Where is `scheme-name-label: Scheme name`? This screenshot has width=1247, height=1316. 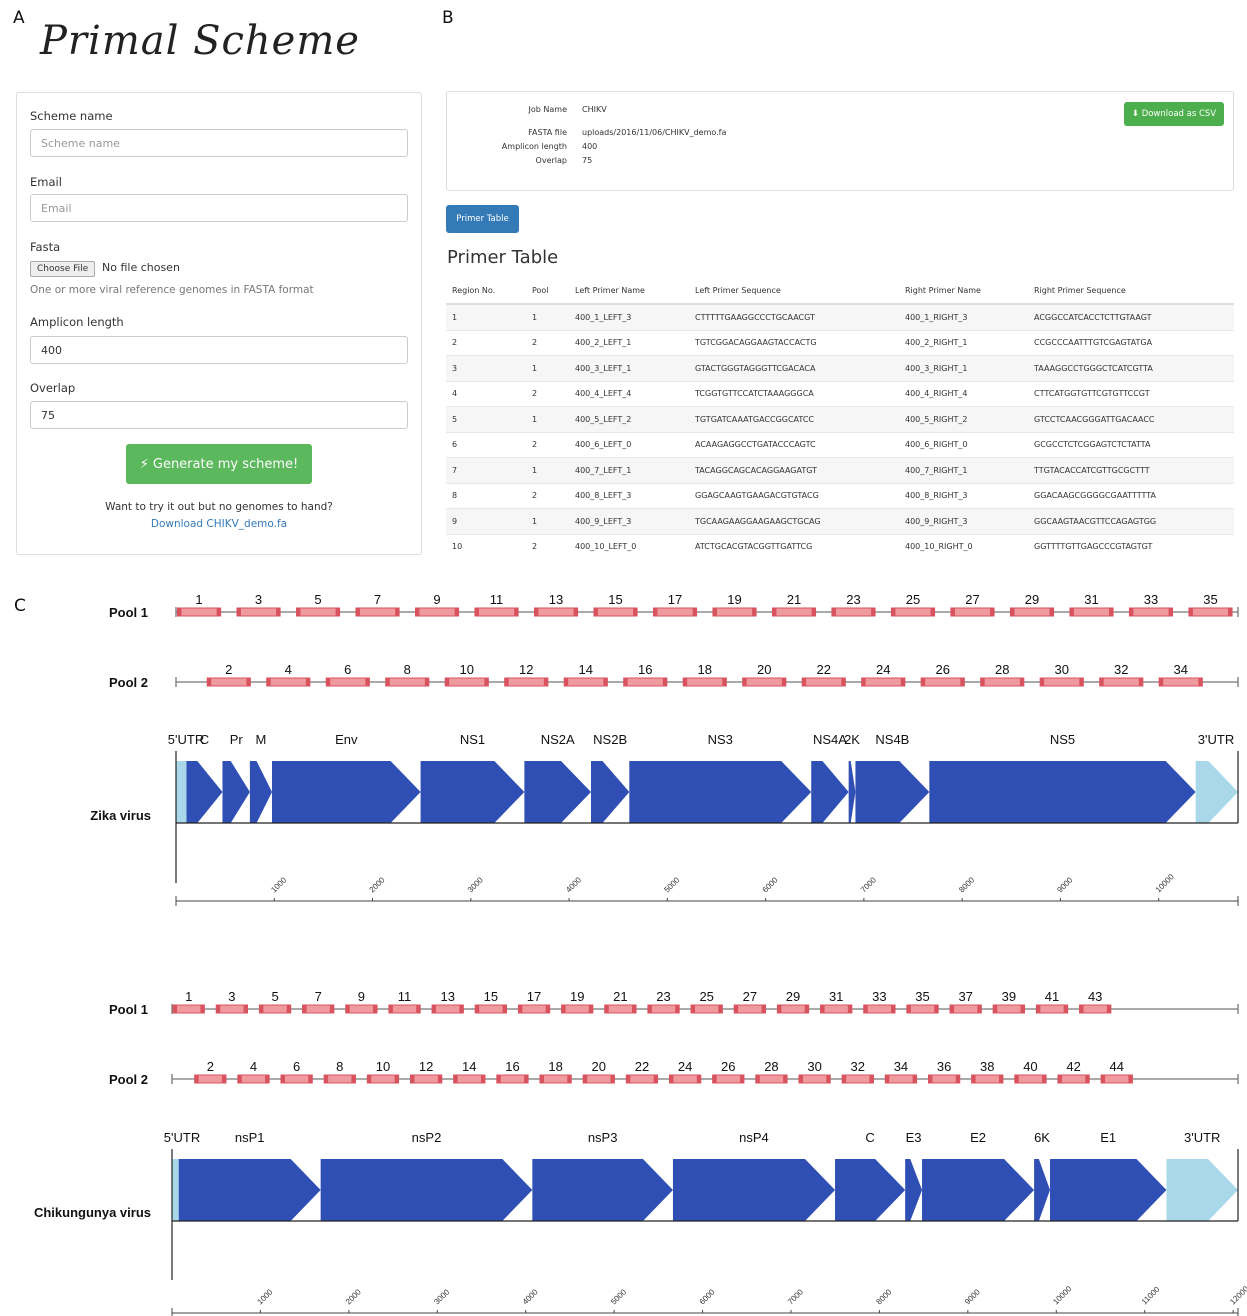 scheme-name-label: Scheme name is located at coordinates (71, 116).